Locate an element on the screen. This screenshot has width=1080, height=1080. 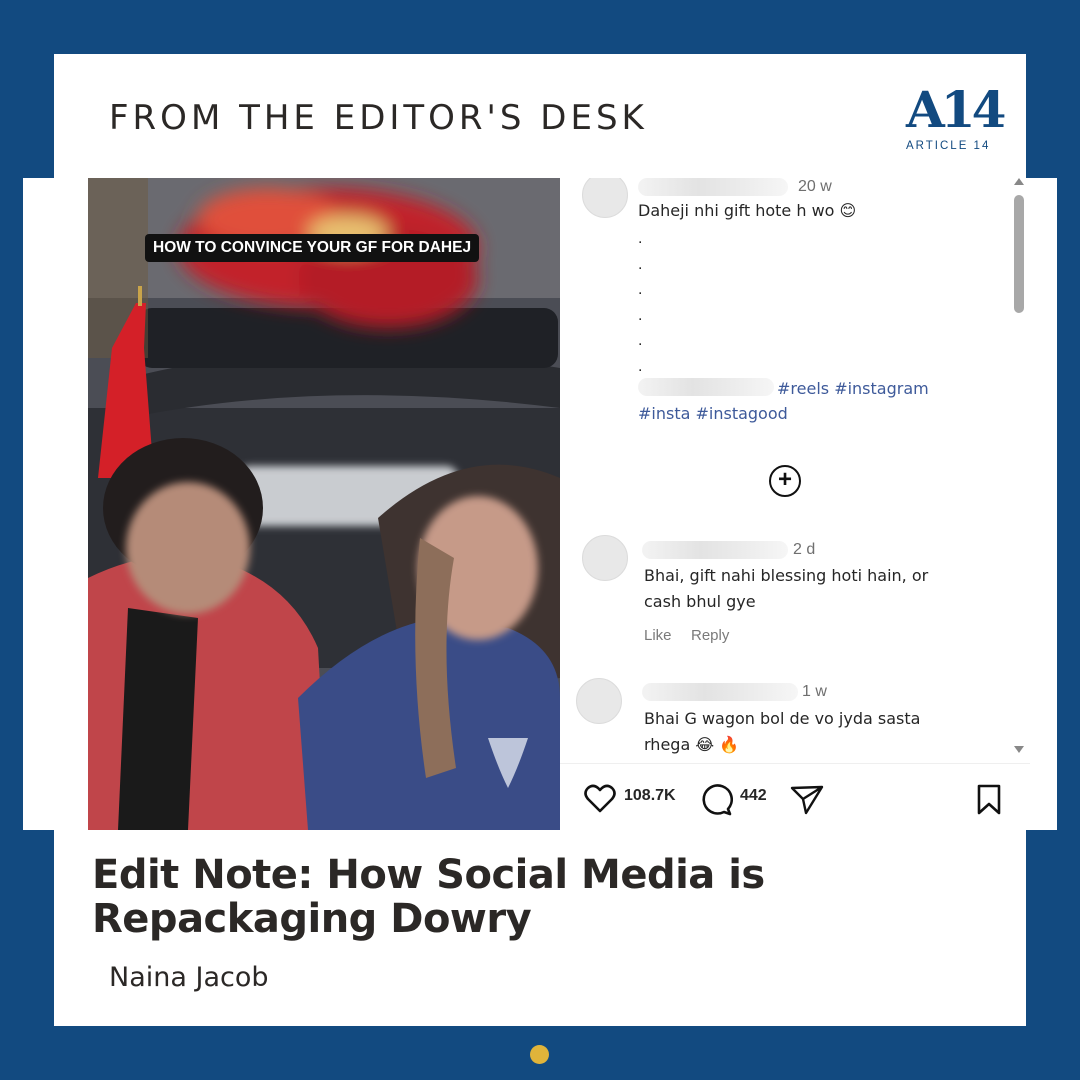
bookmark-icon is located at coordinates (989, 800).